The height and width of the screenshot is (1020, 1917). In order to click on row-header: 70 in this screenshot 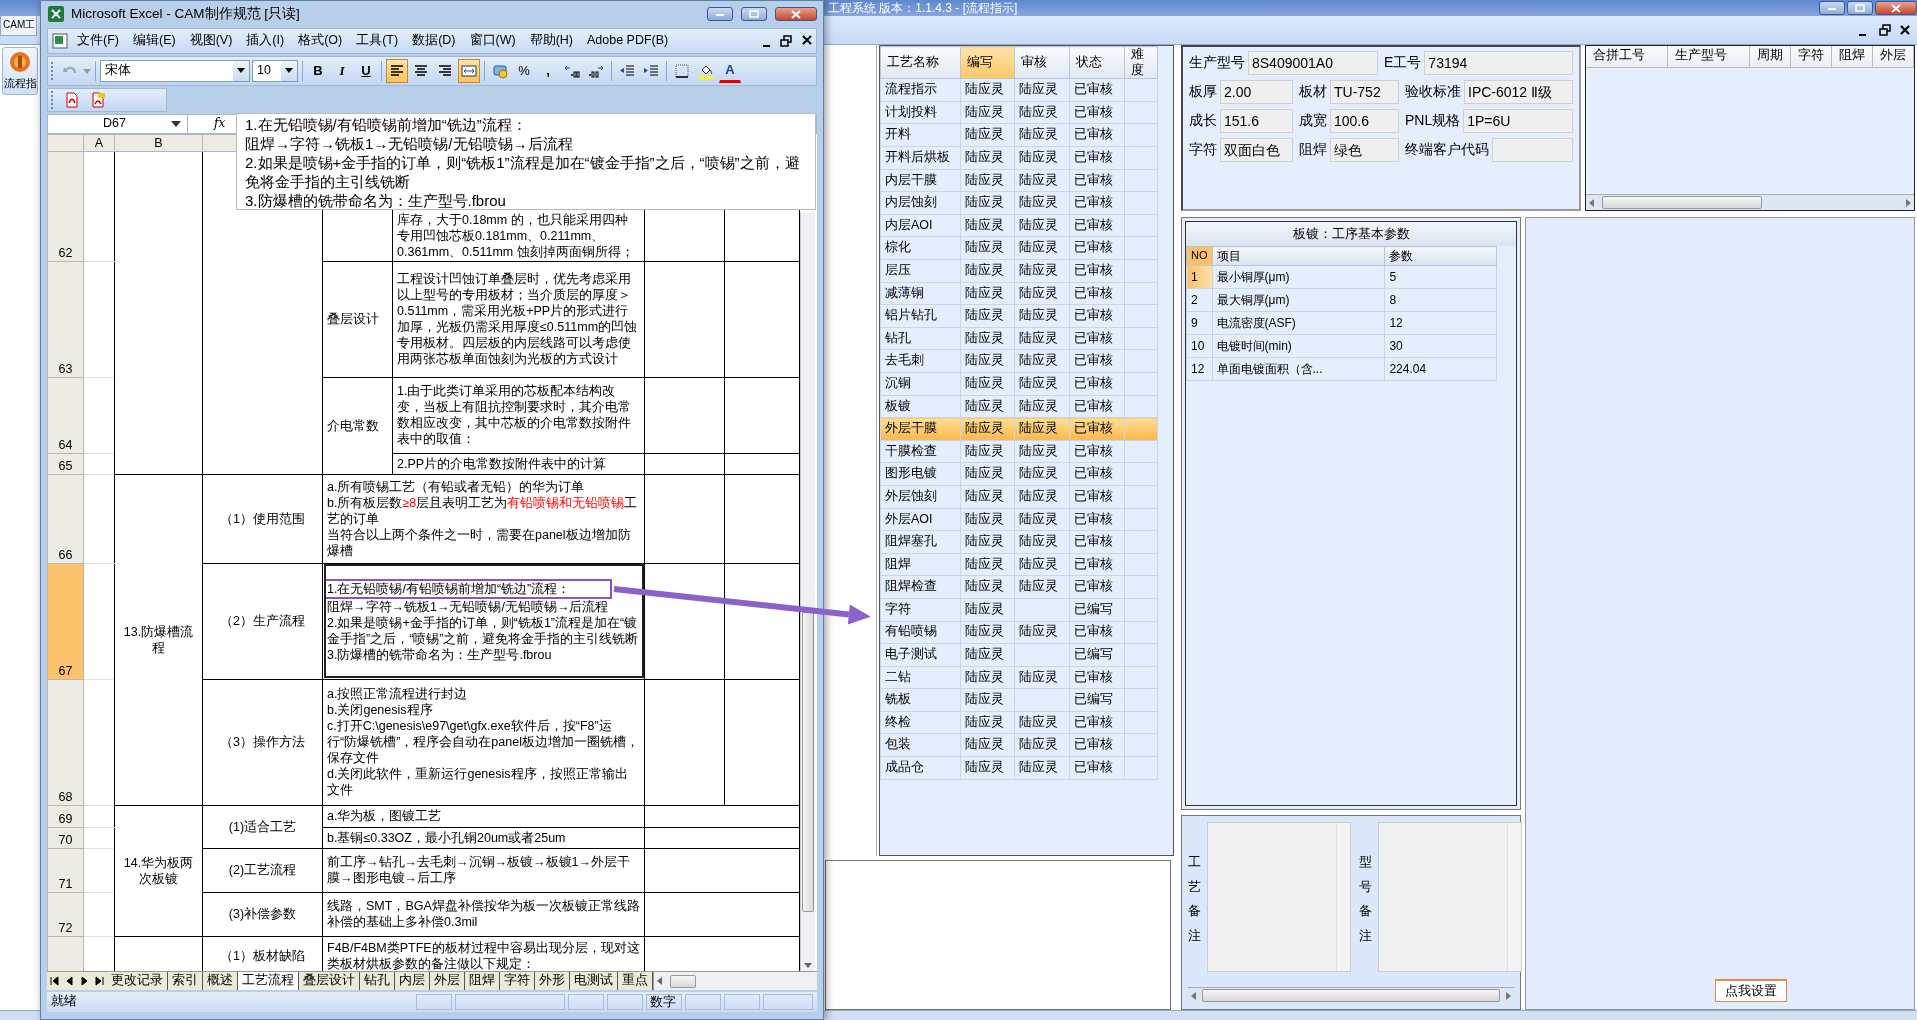, I will do `click(65, 838)`.